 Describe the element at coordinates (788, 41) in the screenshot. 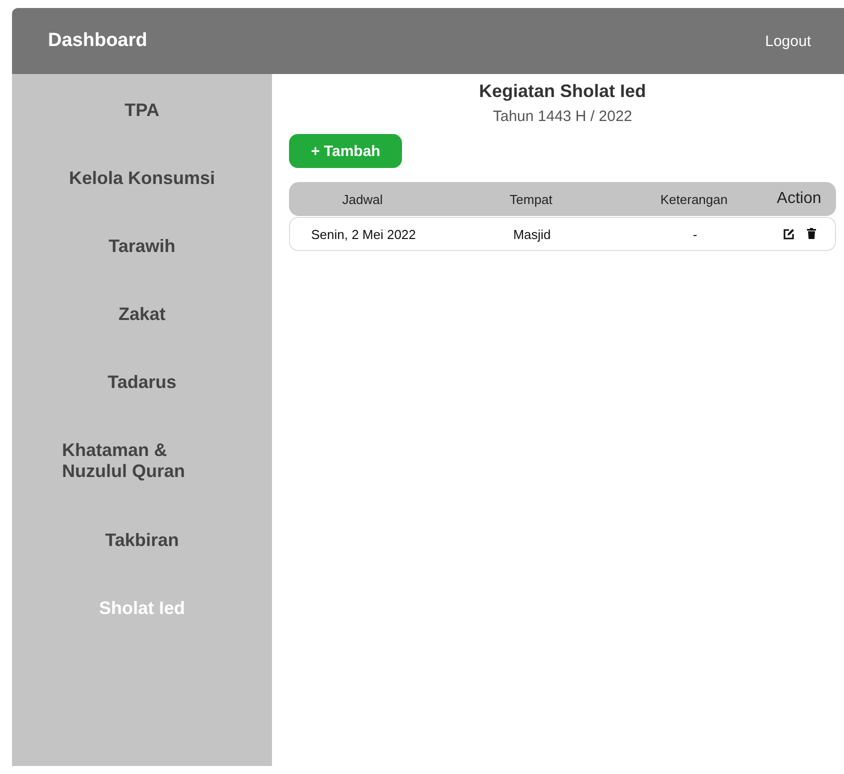

I see `logout-link: Logout` at that location.